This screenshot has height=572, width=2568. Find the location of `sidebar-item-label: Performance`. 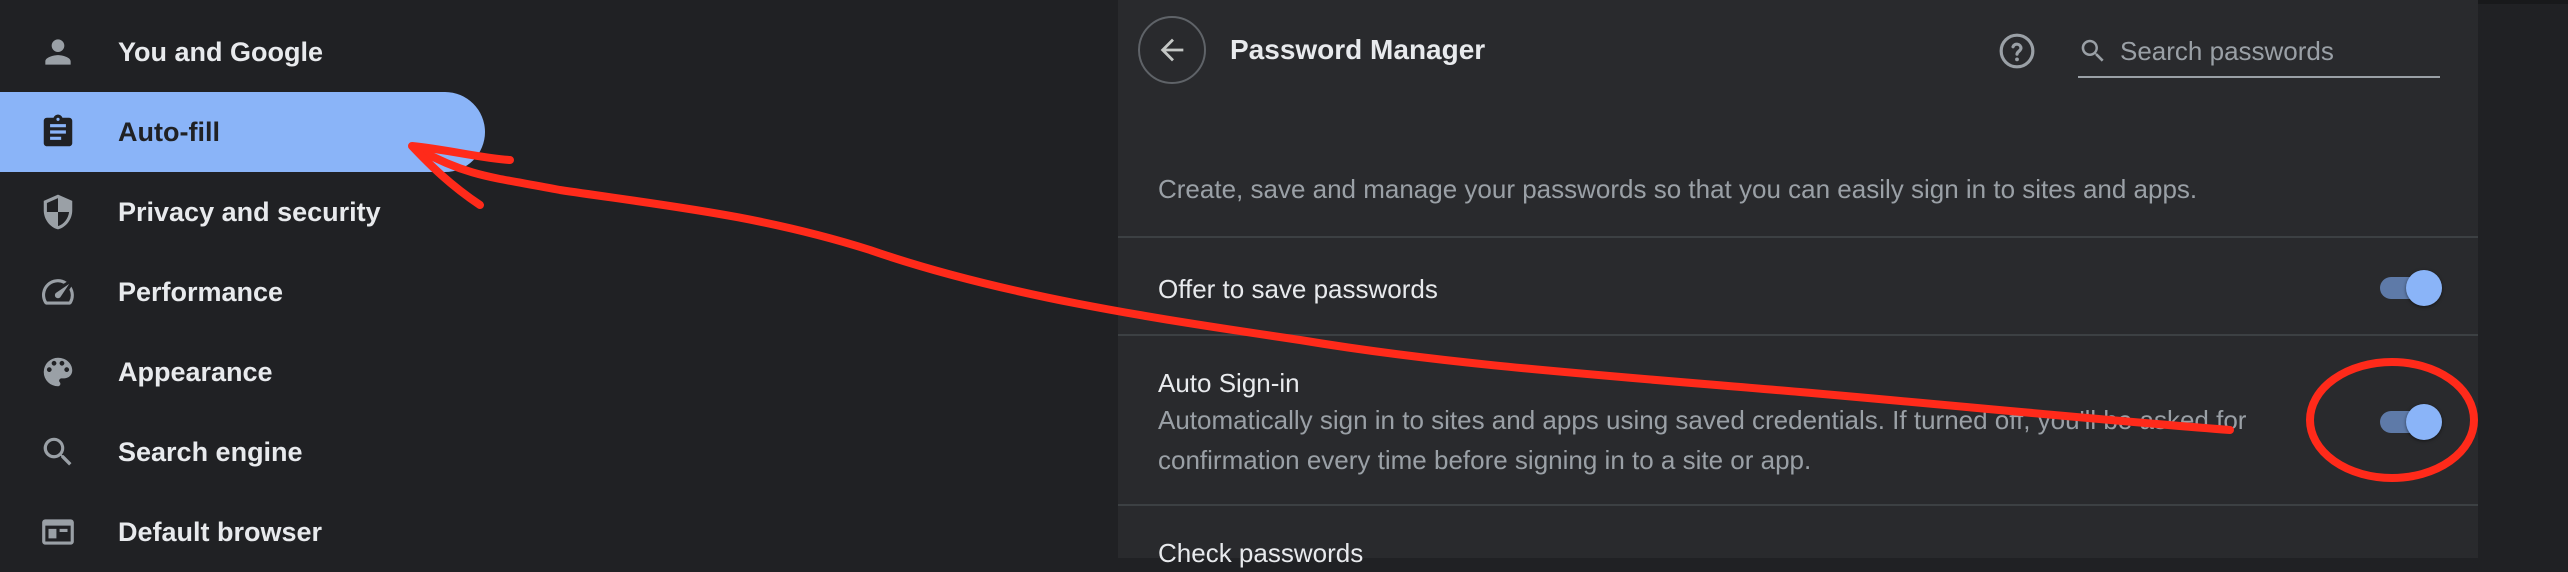

sidebar-item-label: Performance is located at coordinates (201, 291).